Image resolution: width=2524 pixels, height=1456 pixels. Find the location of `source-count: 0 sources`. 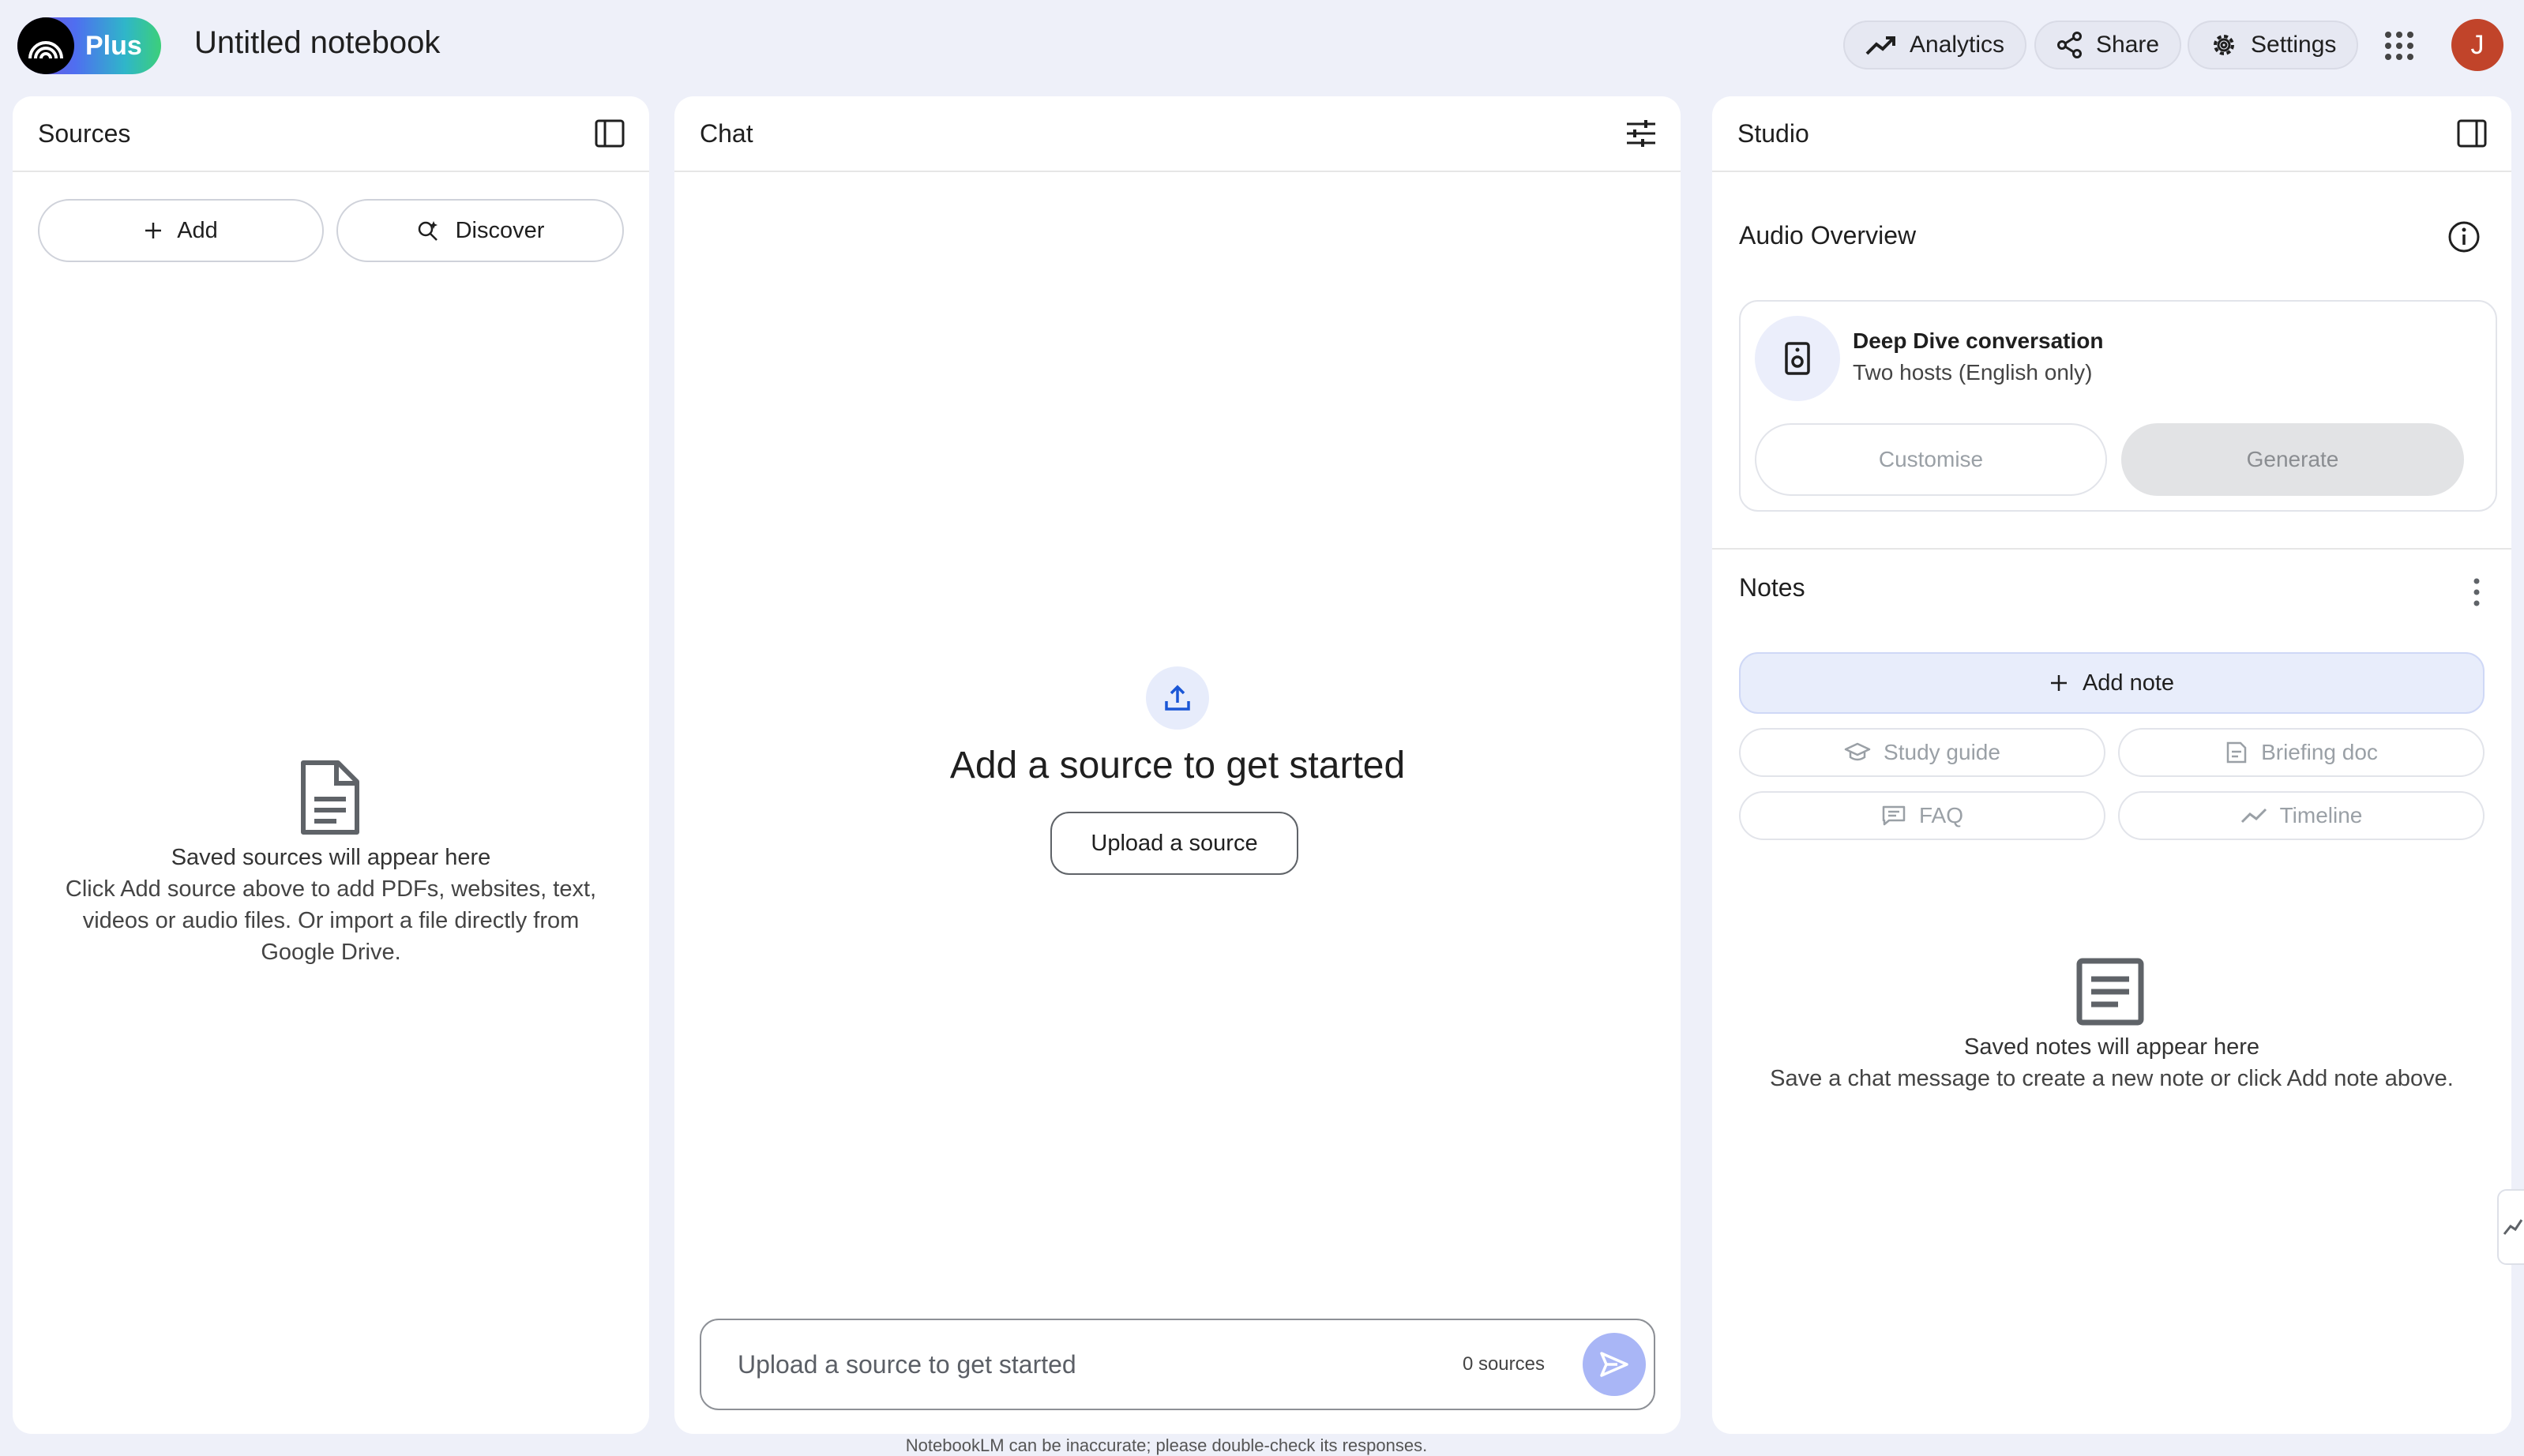

source-count: 0 sources is located at coordinates (1503, 1364).